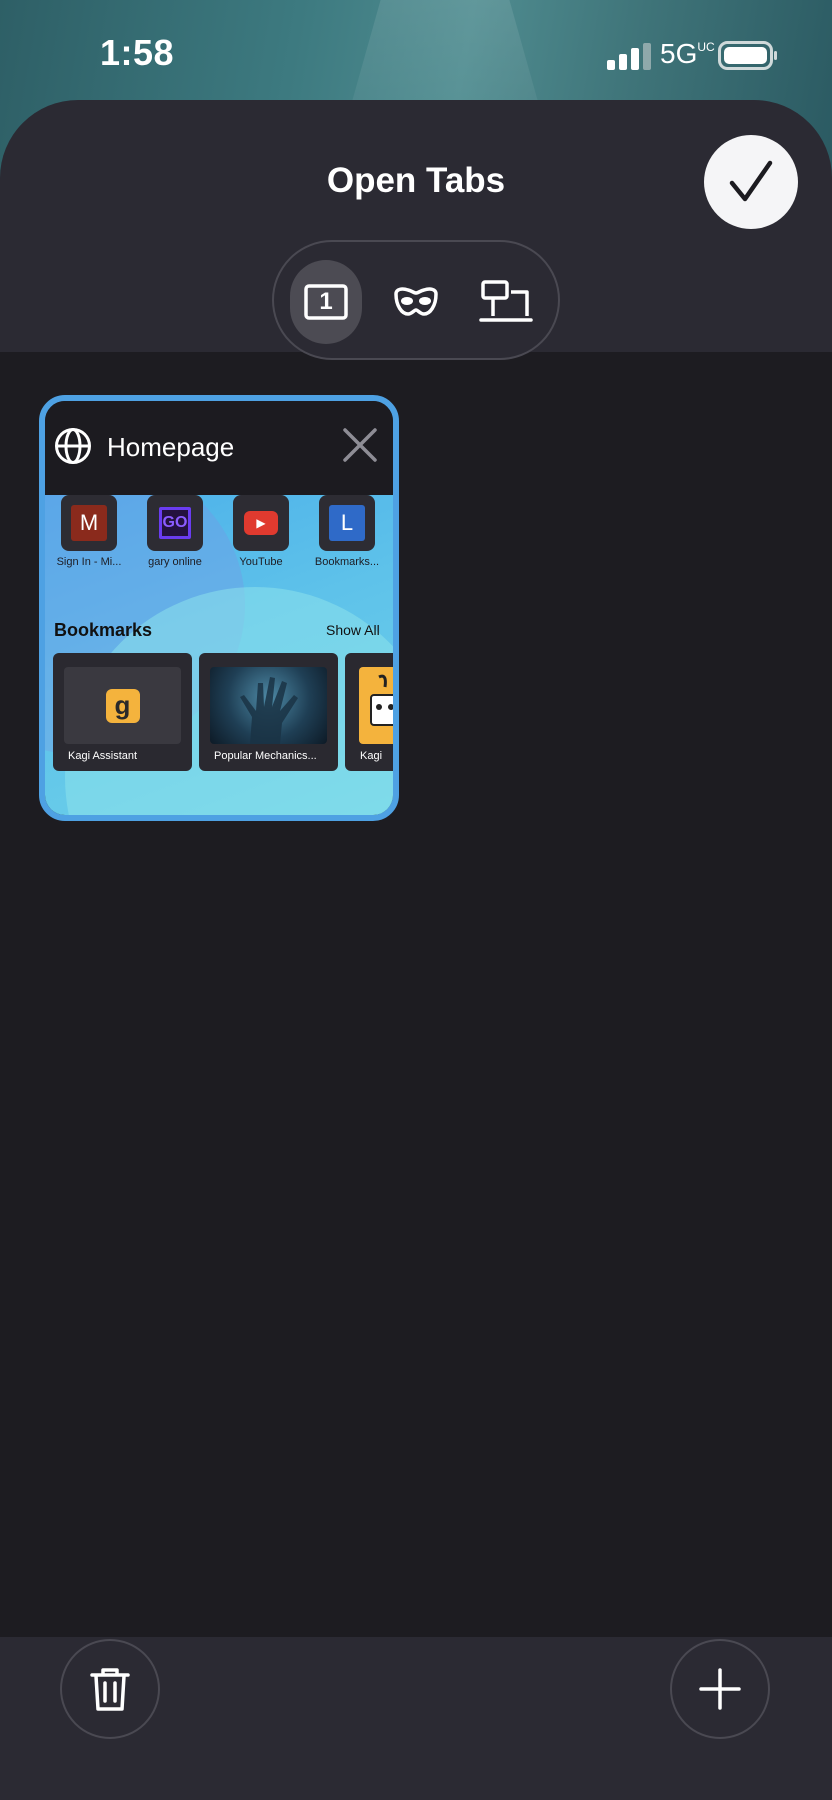 The height and width of the screenshot is (1800, 832). Describe the element at coordinates (175, 523) in the screenshot. I see `favorite-icon: GO` at that location.